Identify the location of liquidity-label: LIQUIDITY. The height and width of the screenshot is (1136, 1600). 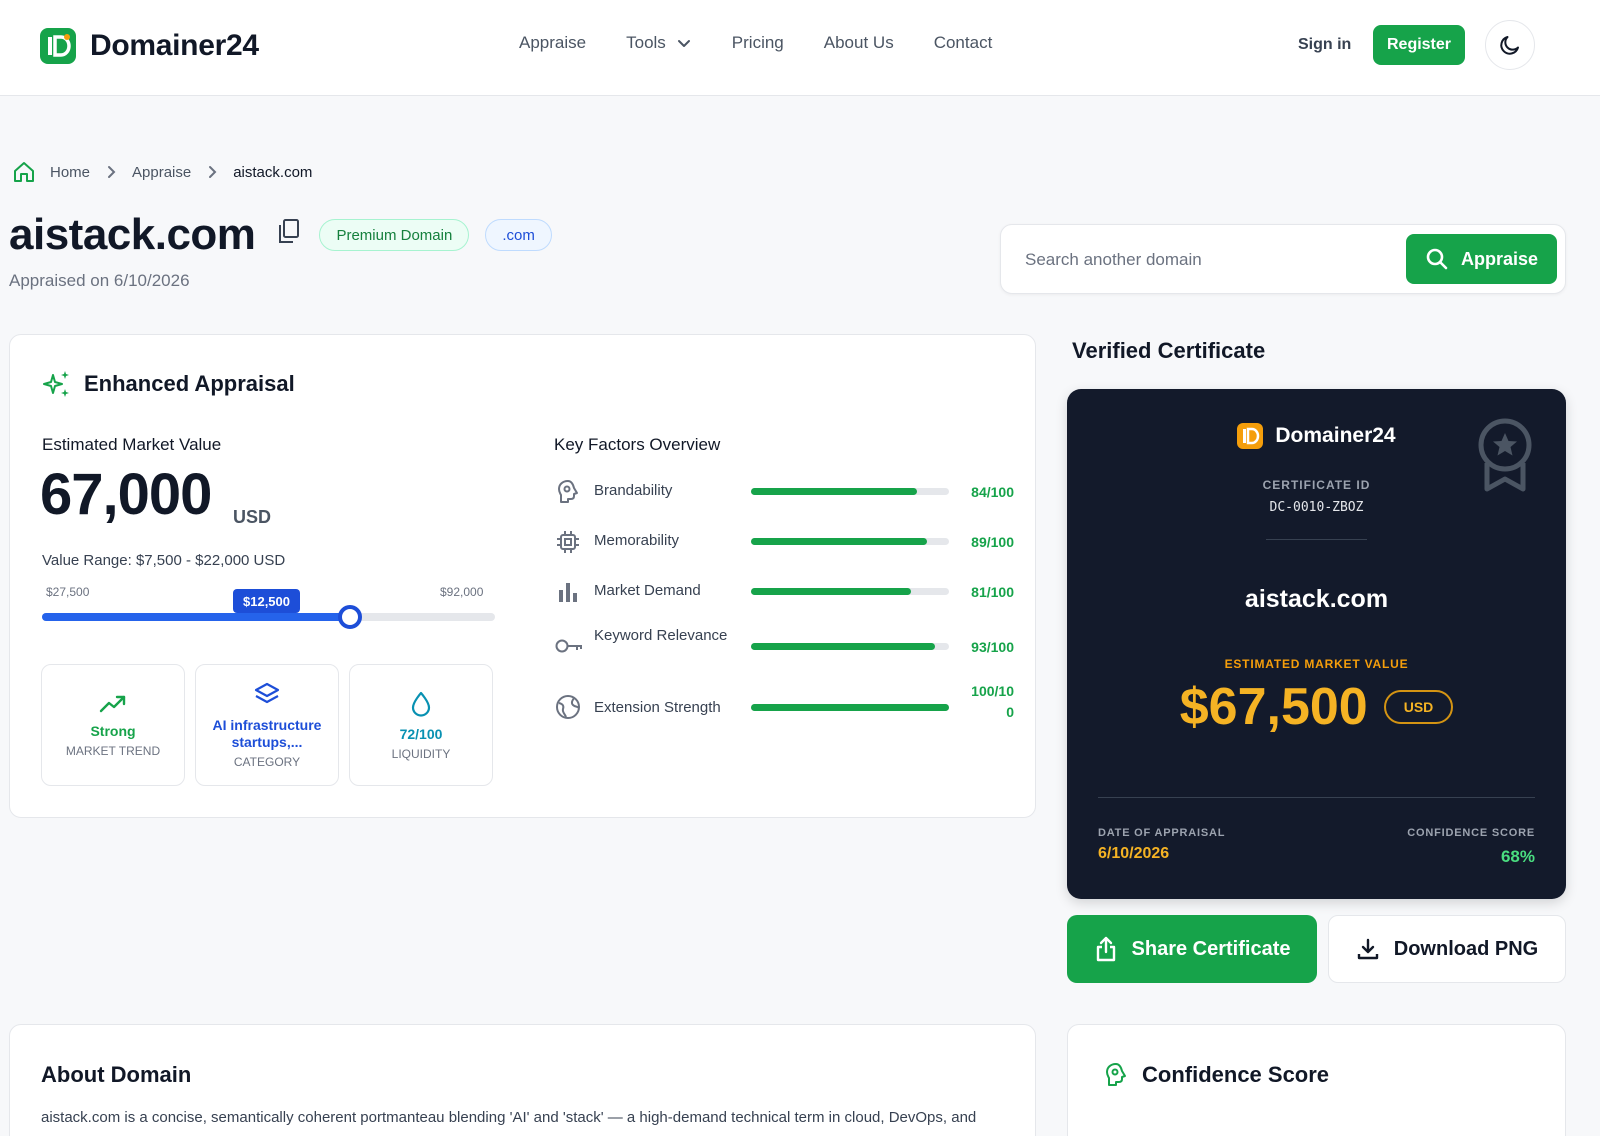
(421, 753).